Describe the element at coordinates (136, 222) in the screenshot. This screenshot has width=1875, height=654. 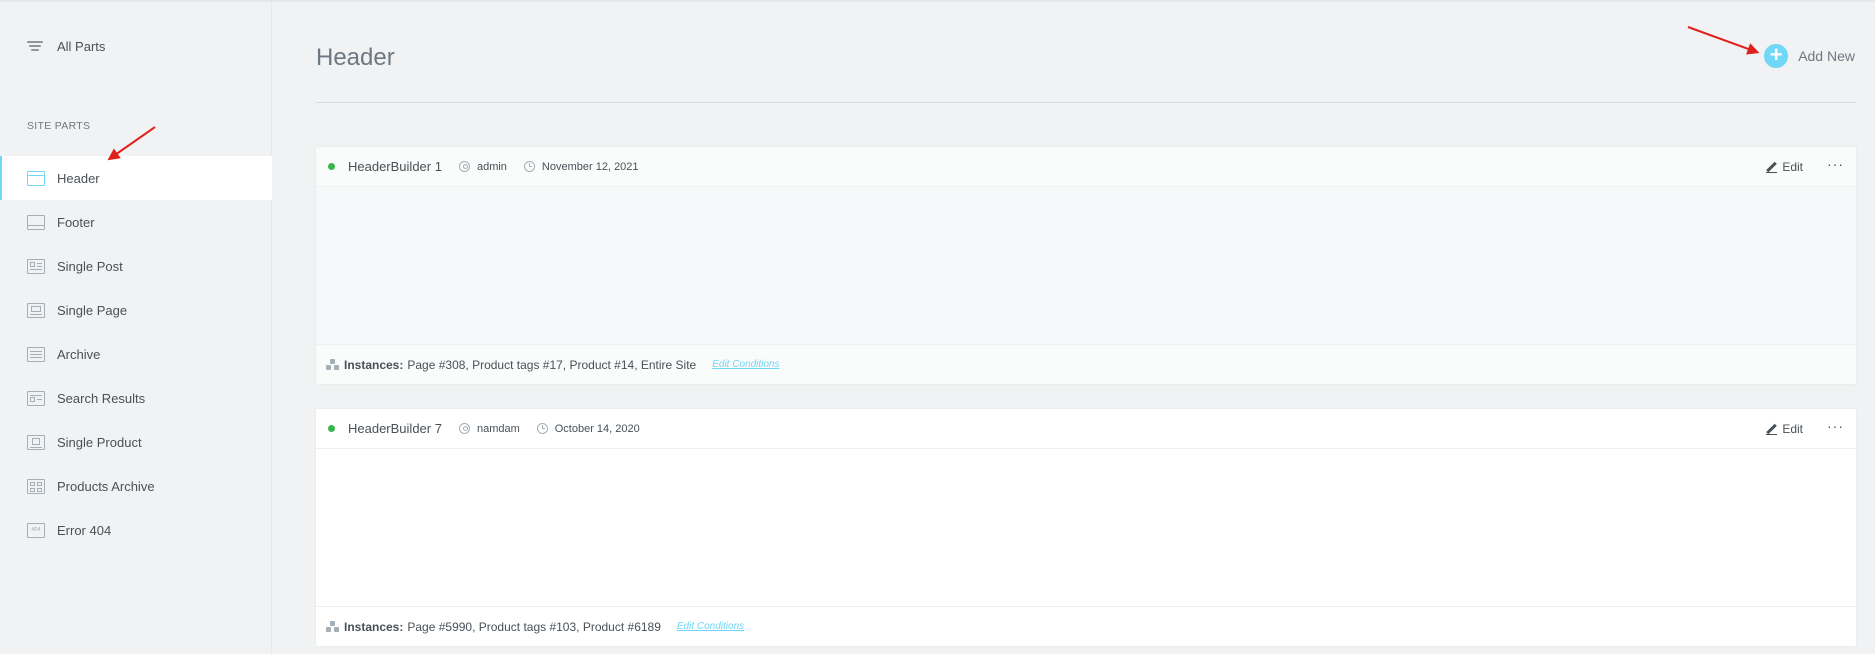
I see `sidebar-item-footer: Footer` at that location.